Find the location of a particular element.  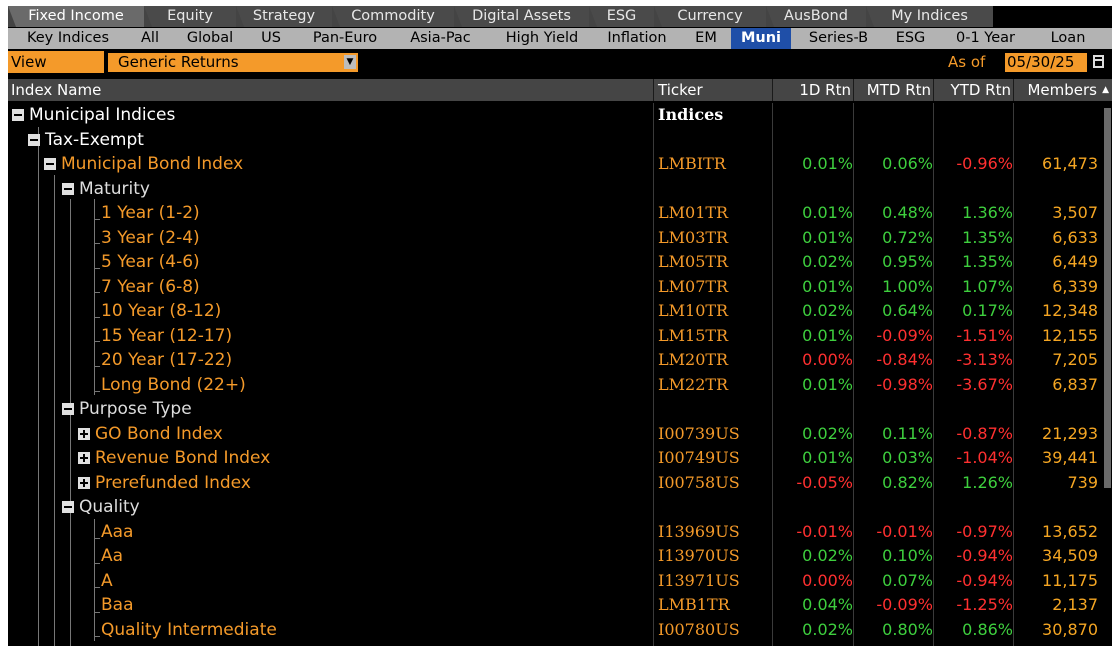

row-ticker: I00758US is located at coordinates (699, 482).